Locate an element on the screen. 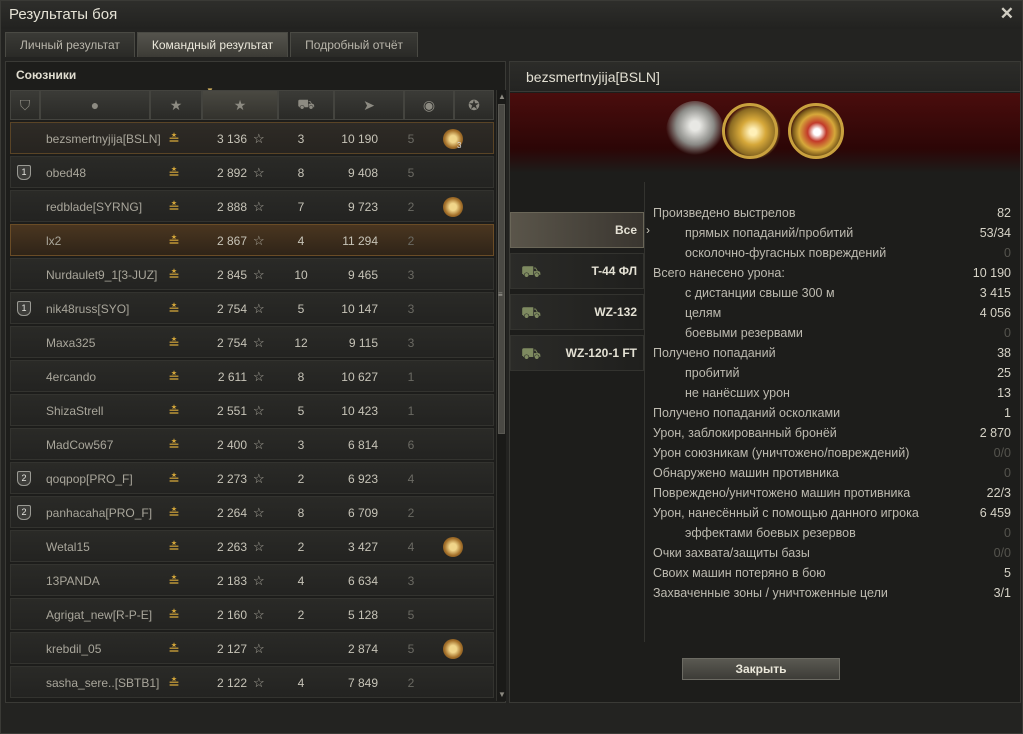 This screenshot has height=734, width=1023. stat-value: 22/3 is located at coordinates (998, 493).